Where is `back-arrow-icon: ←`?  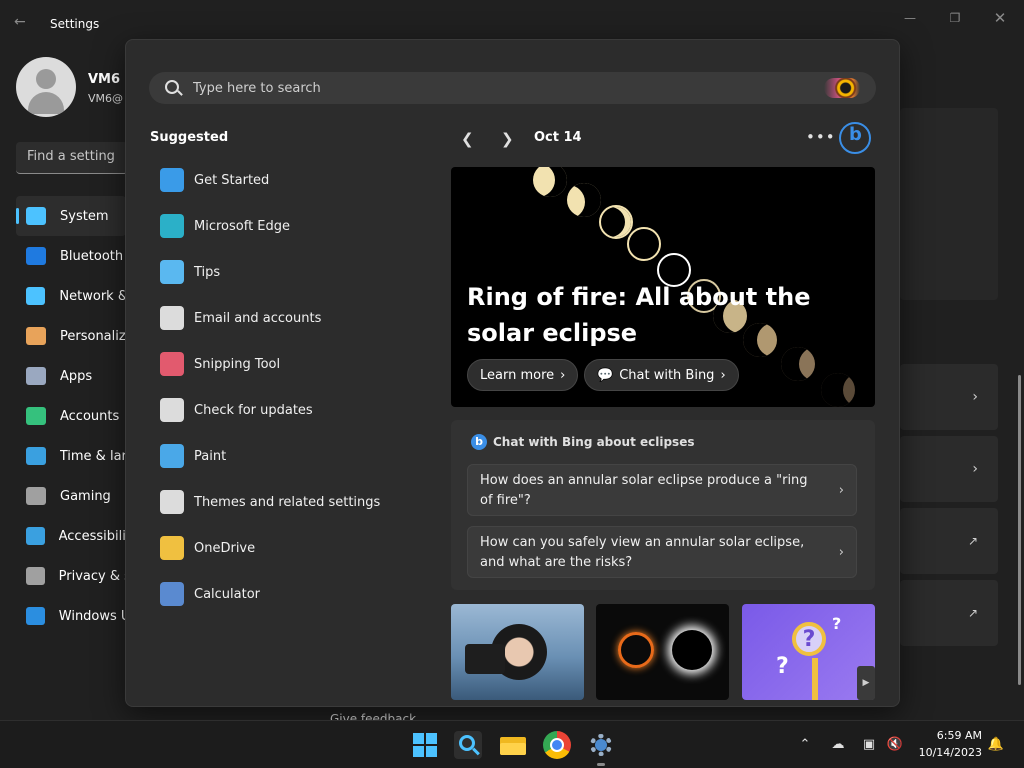
back-arrow-icon: ← is located at coordinates (24, 24).